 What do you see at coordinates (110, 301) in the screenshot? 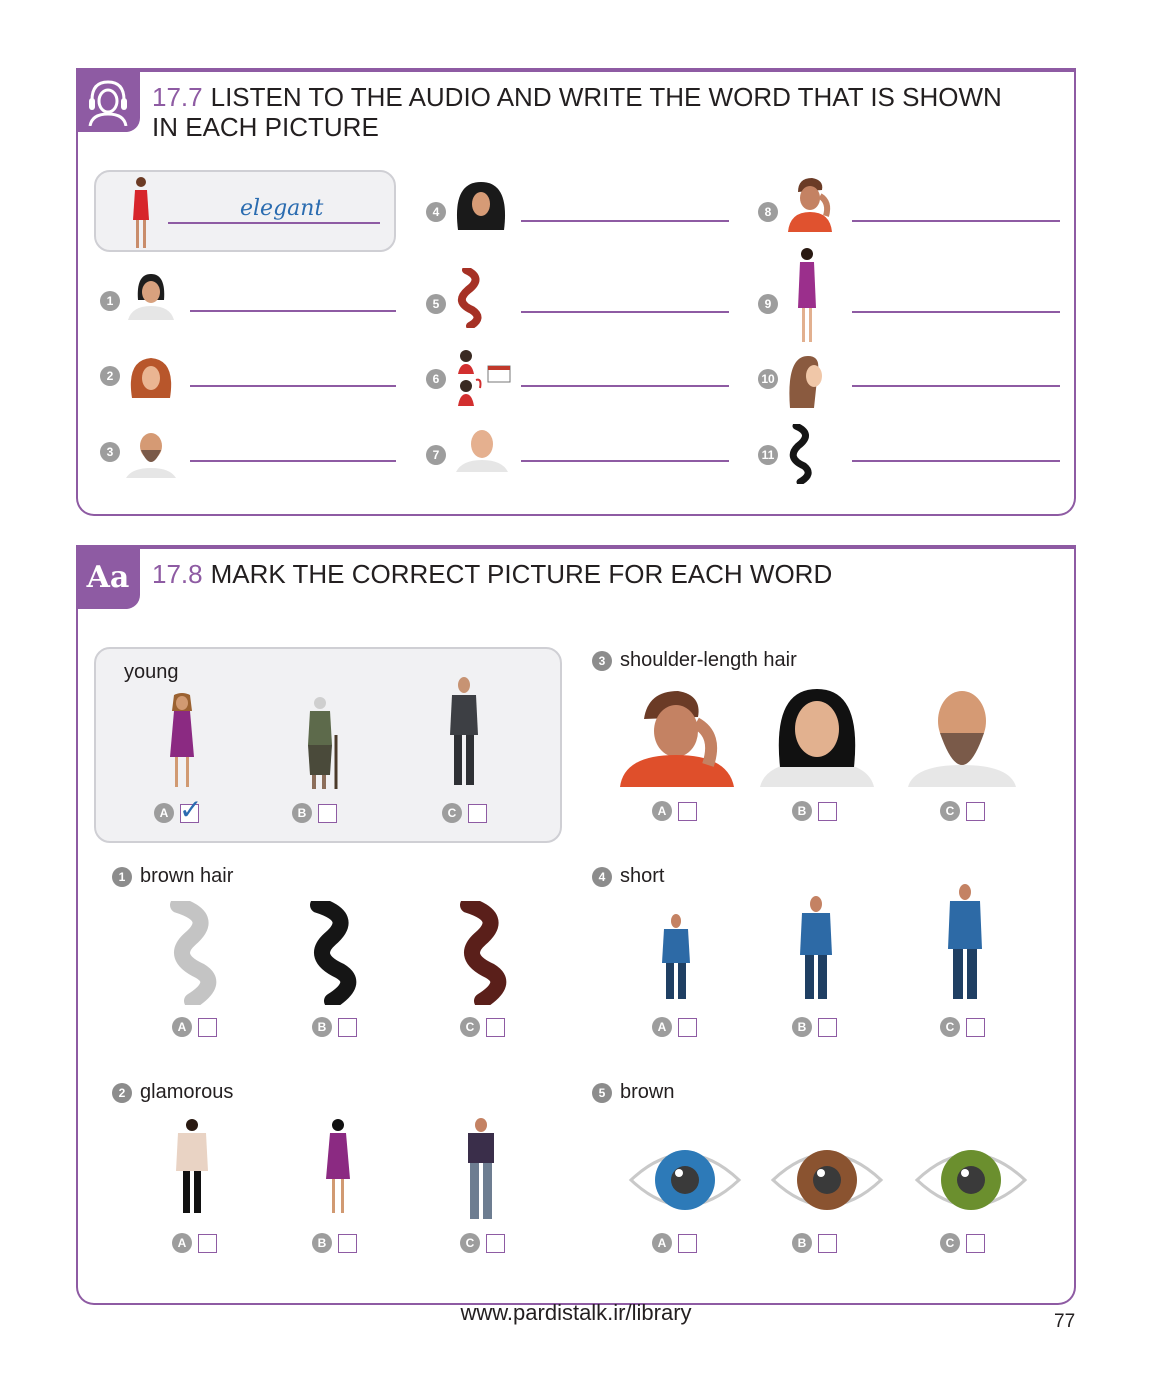
I see `item-1-badge: 1` at bounding box center [110, 301].